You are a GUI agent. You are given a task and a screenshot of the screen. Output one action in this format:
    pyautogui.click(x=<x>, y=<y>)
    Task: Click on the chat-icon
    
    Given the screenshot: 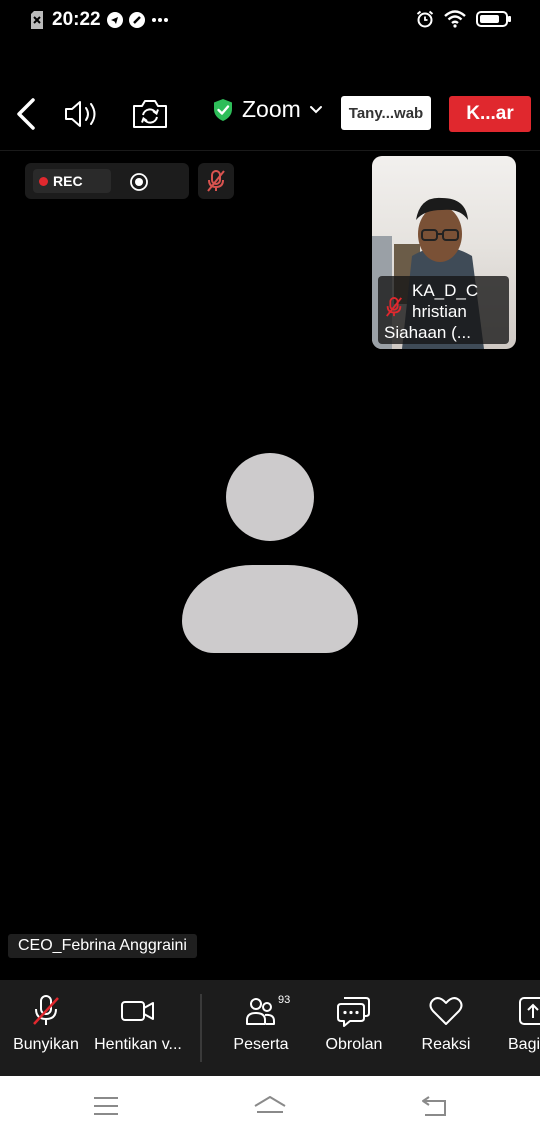 What is the action you would take?
    pyautogui.click(x=353, y=1012)
    